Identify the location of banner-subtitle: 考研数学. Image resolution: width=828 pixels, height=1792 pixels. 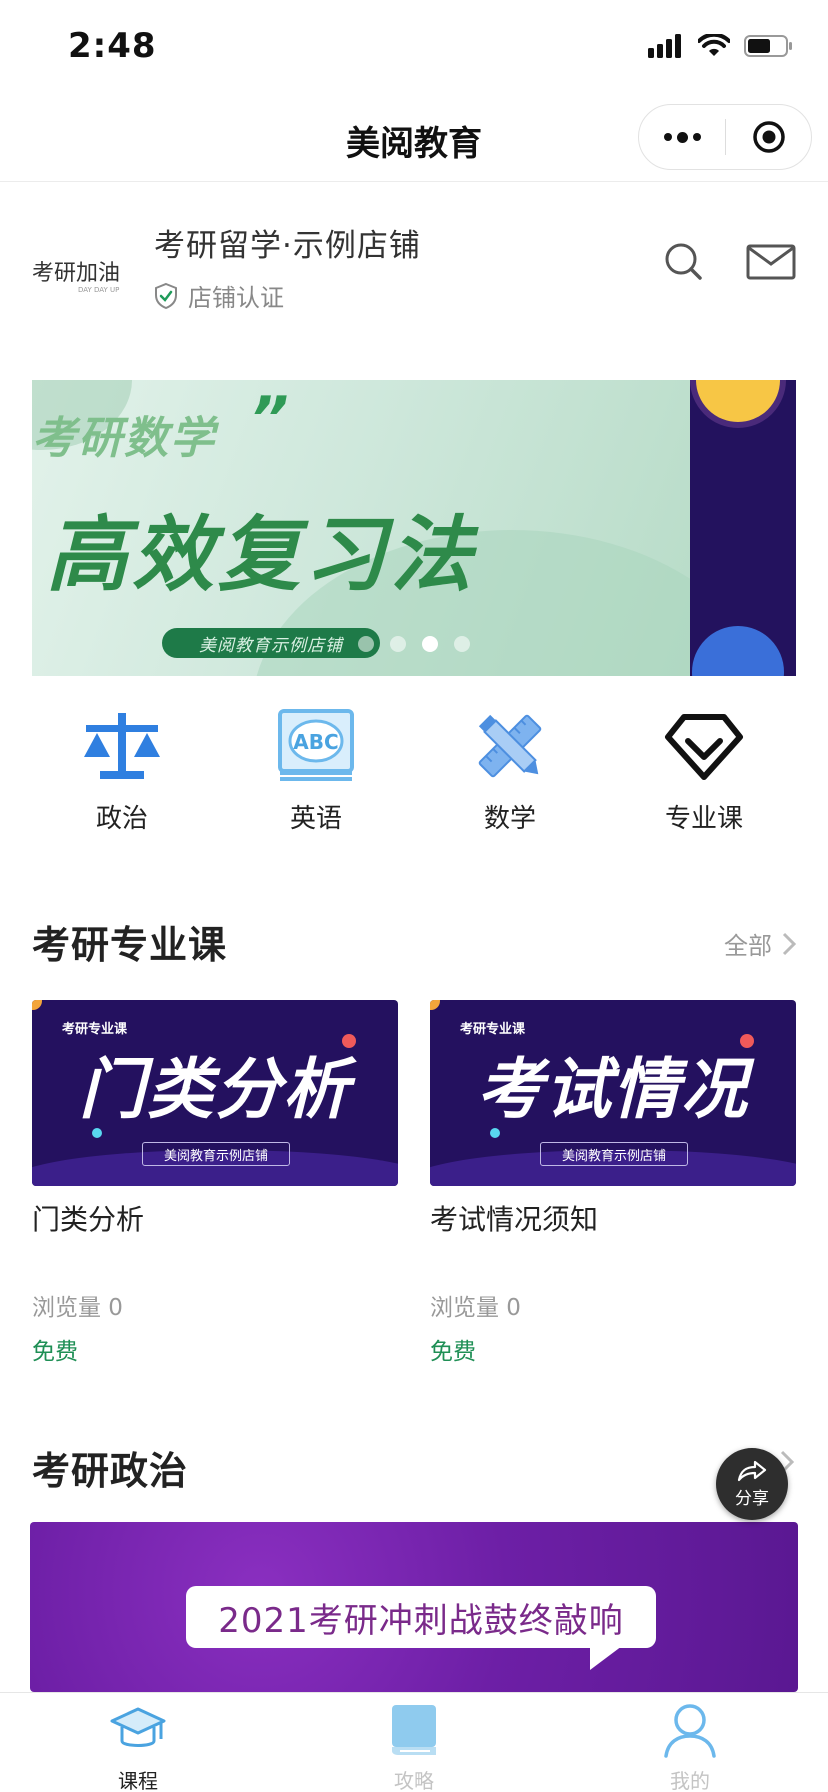
(124, 438).